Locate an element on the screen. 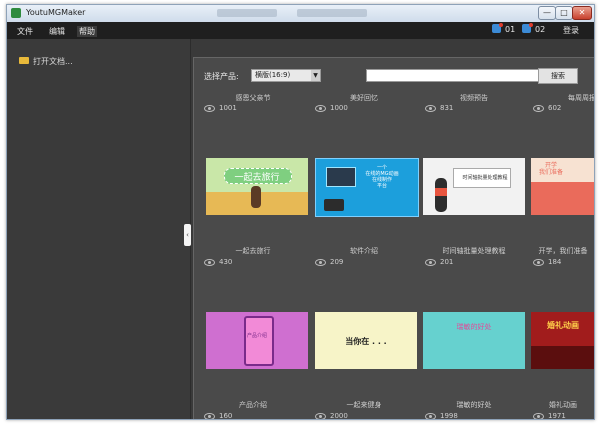 The height and width of the screenshot is (428, 599). product-select: 横版(16:9) ▼ is located at coordinates (286, 75).